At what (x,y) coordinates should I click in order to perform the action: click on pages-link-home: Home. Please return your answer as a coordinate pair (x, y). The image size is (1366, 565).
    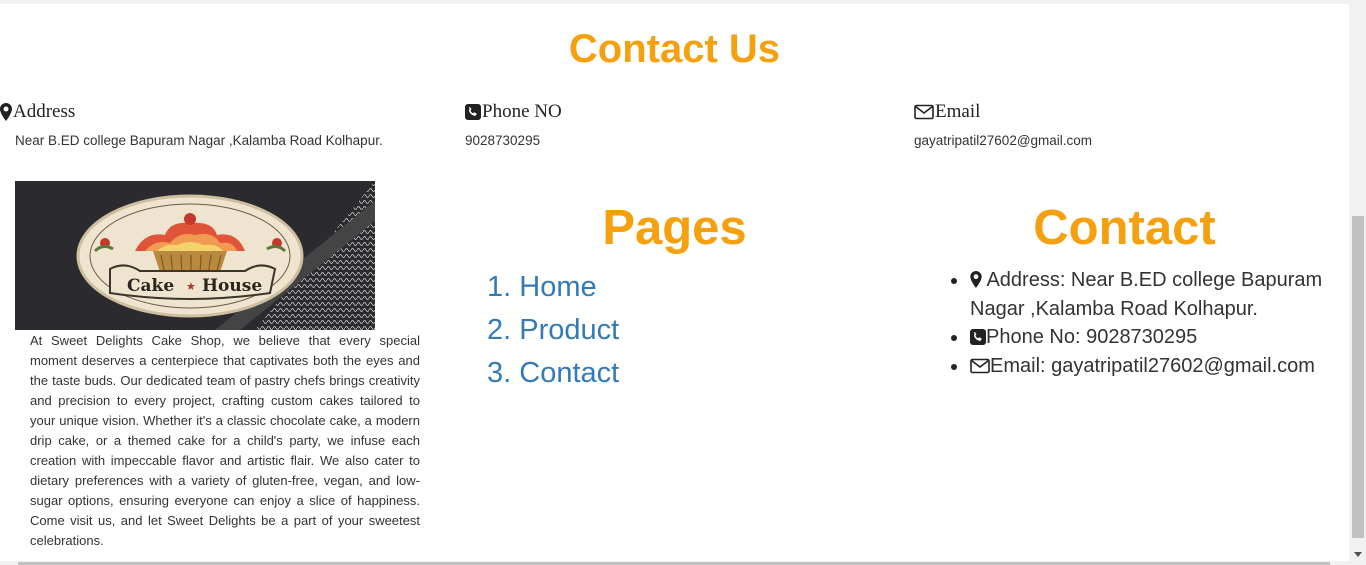
    Looking at the image, I should click on (557, 287).